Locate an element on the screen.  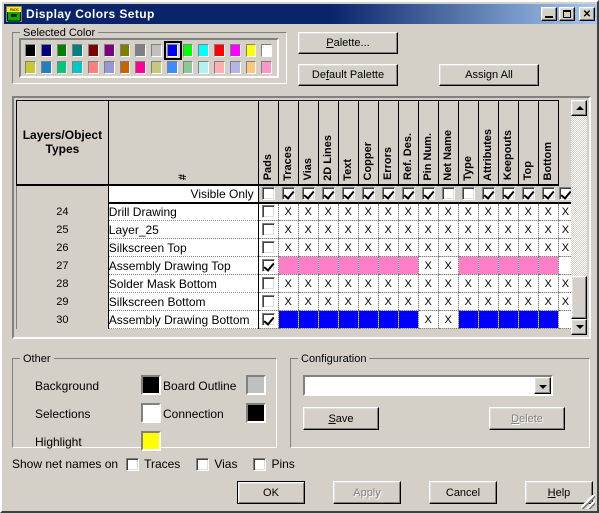
layer-name: Silkscreen Bottom is located at coordinates (183, 301).